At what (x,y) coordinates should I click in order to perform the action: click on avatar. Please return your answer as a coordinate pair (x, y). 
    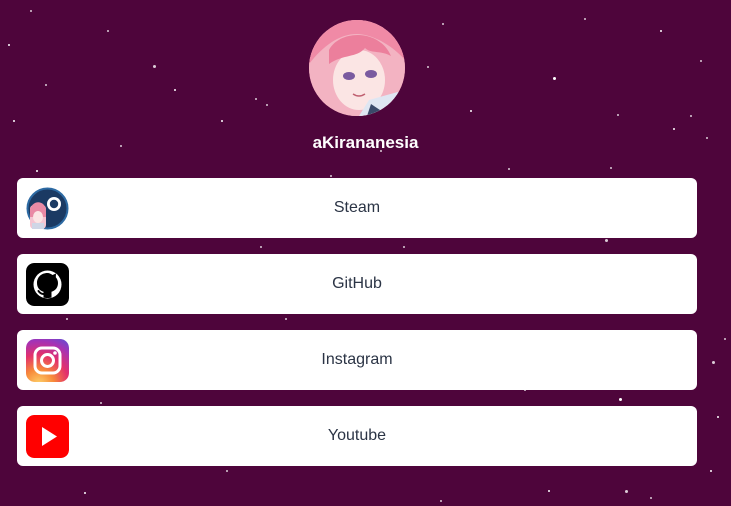
    Looking at the image, I should click on (357, 68).